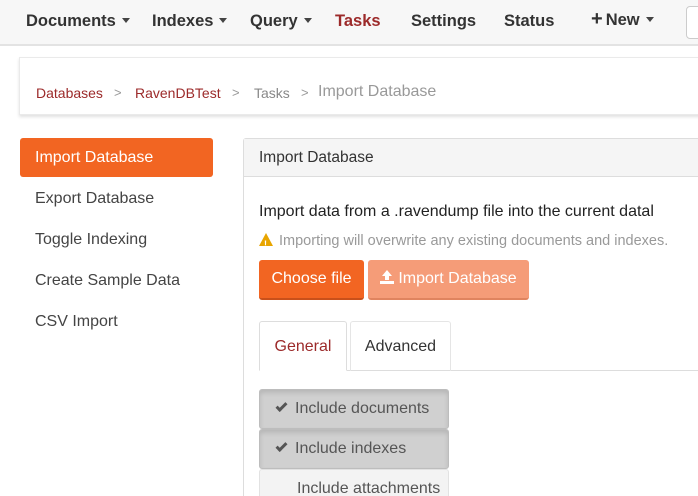  I want to click on choose-file-button: Choose file, so click(311, 280).